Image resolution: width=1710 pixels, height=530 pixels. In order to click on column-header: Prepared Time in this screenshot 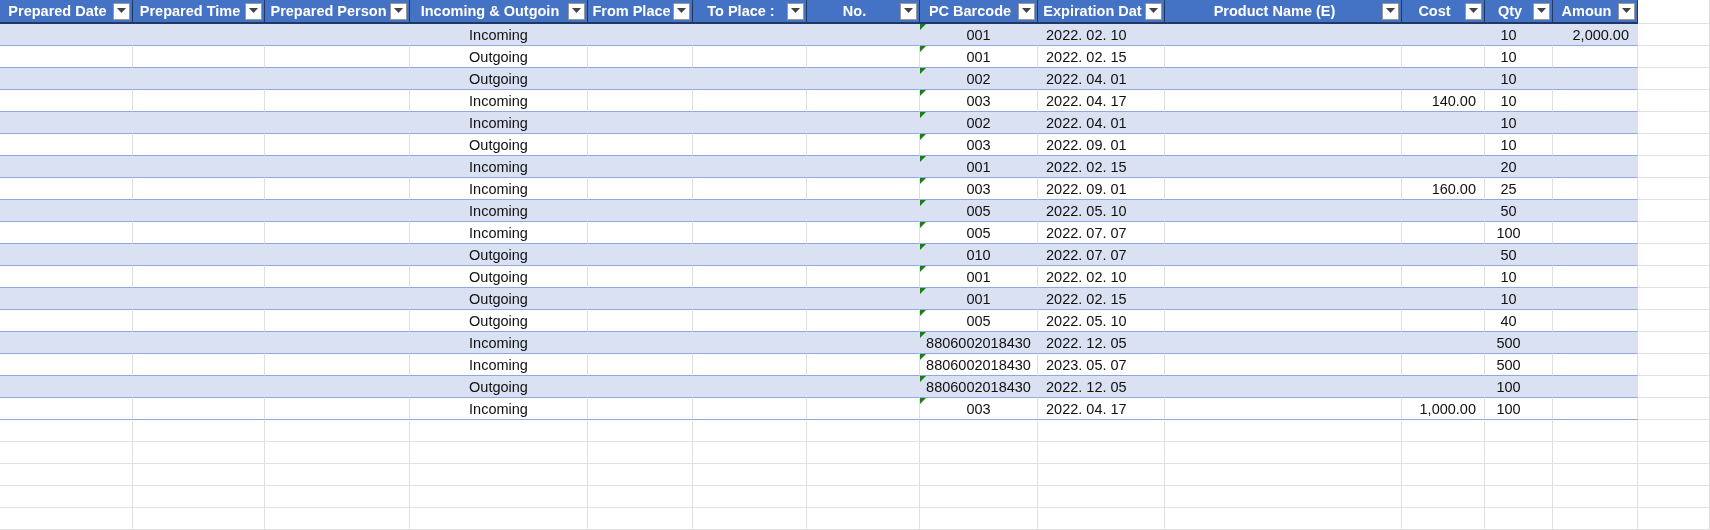, I will do `click(199, 12)`.